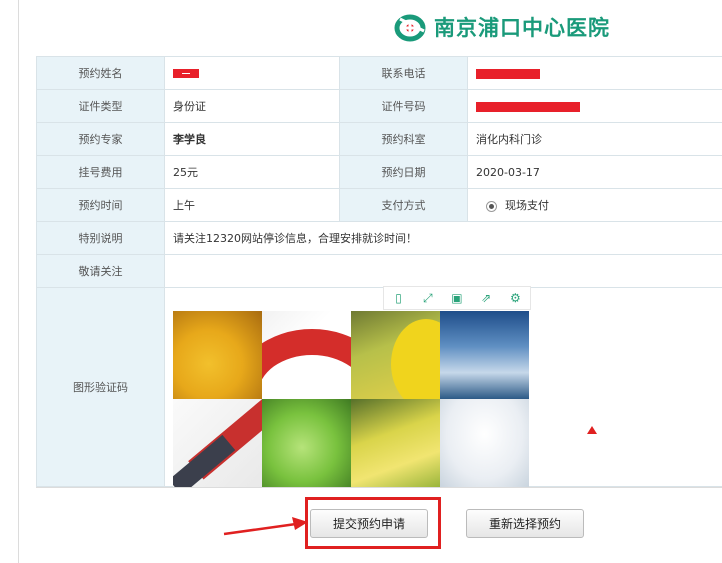  I want to click on save-icon: ▣, so click(456, 298).